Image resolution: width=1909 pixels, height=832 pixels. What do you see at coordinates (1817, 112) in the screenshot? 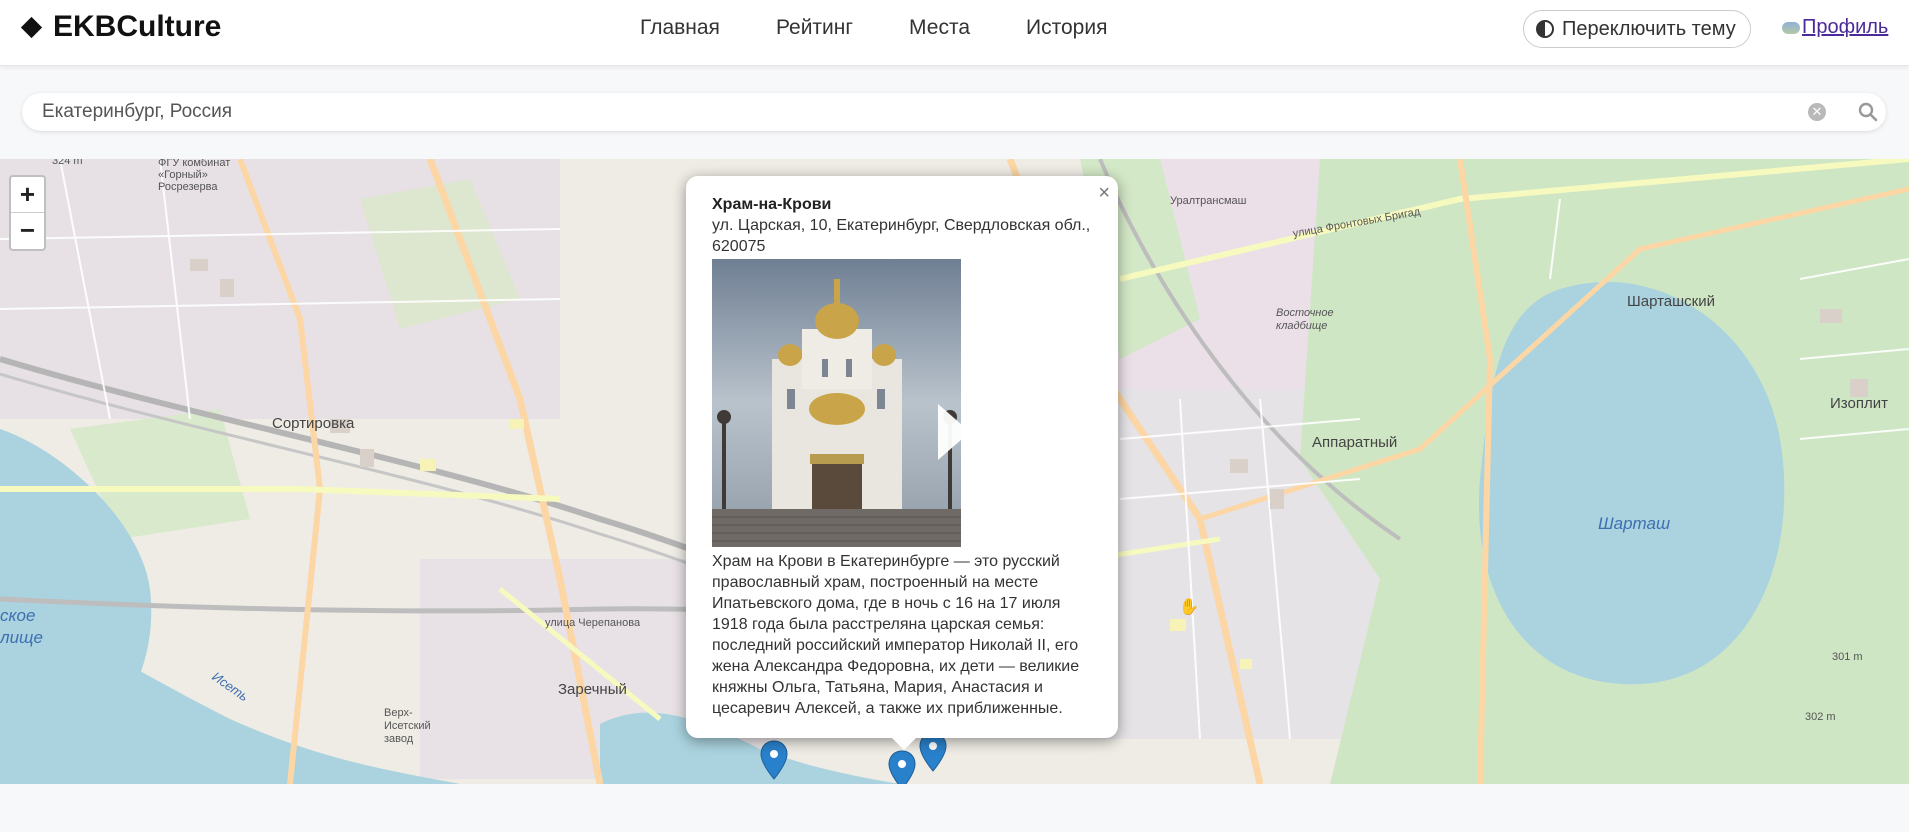
I see `clear-icon: ✕` at bounding box center [1817, 112].